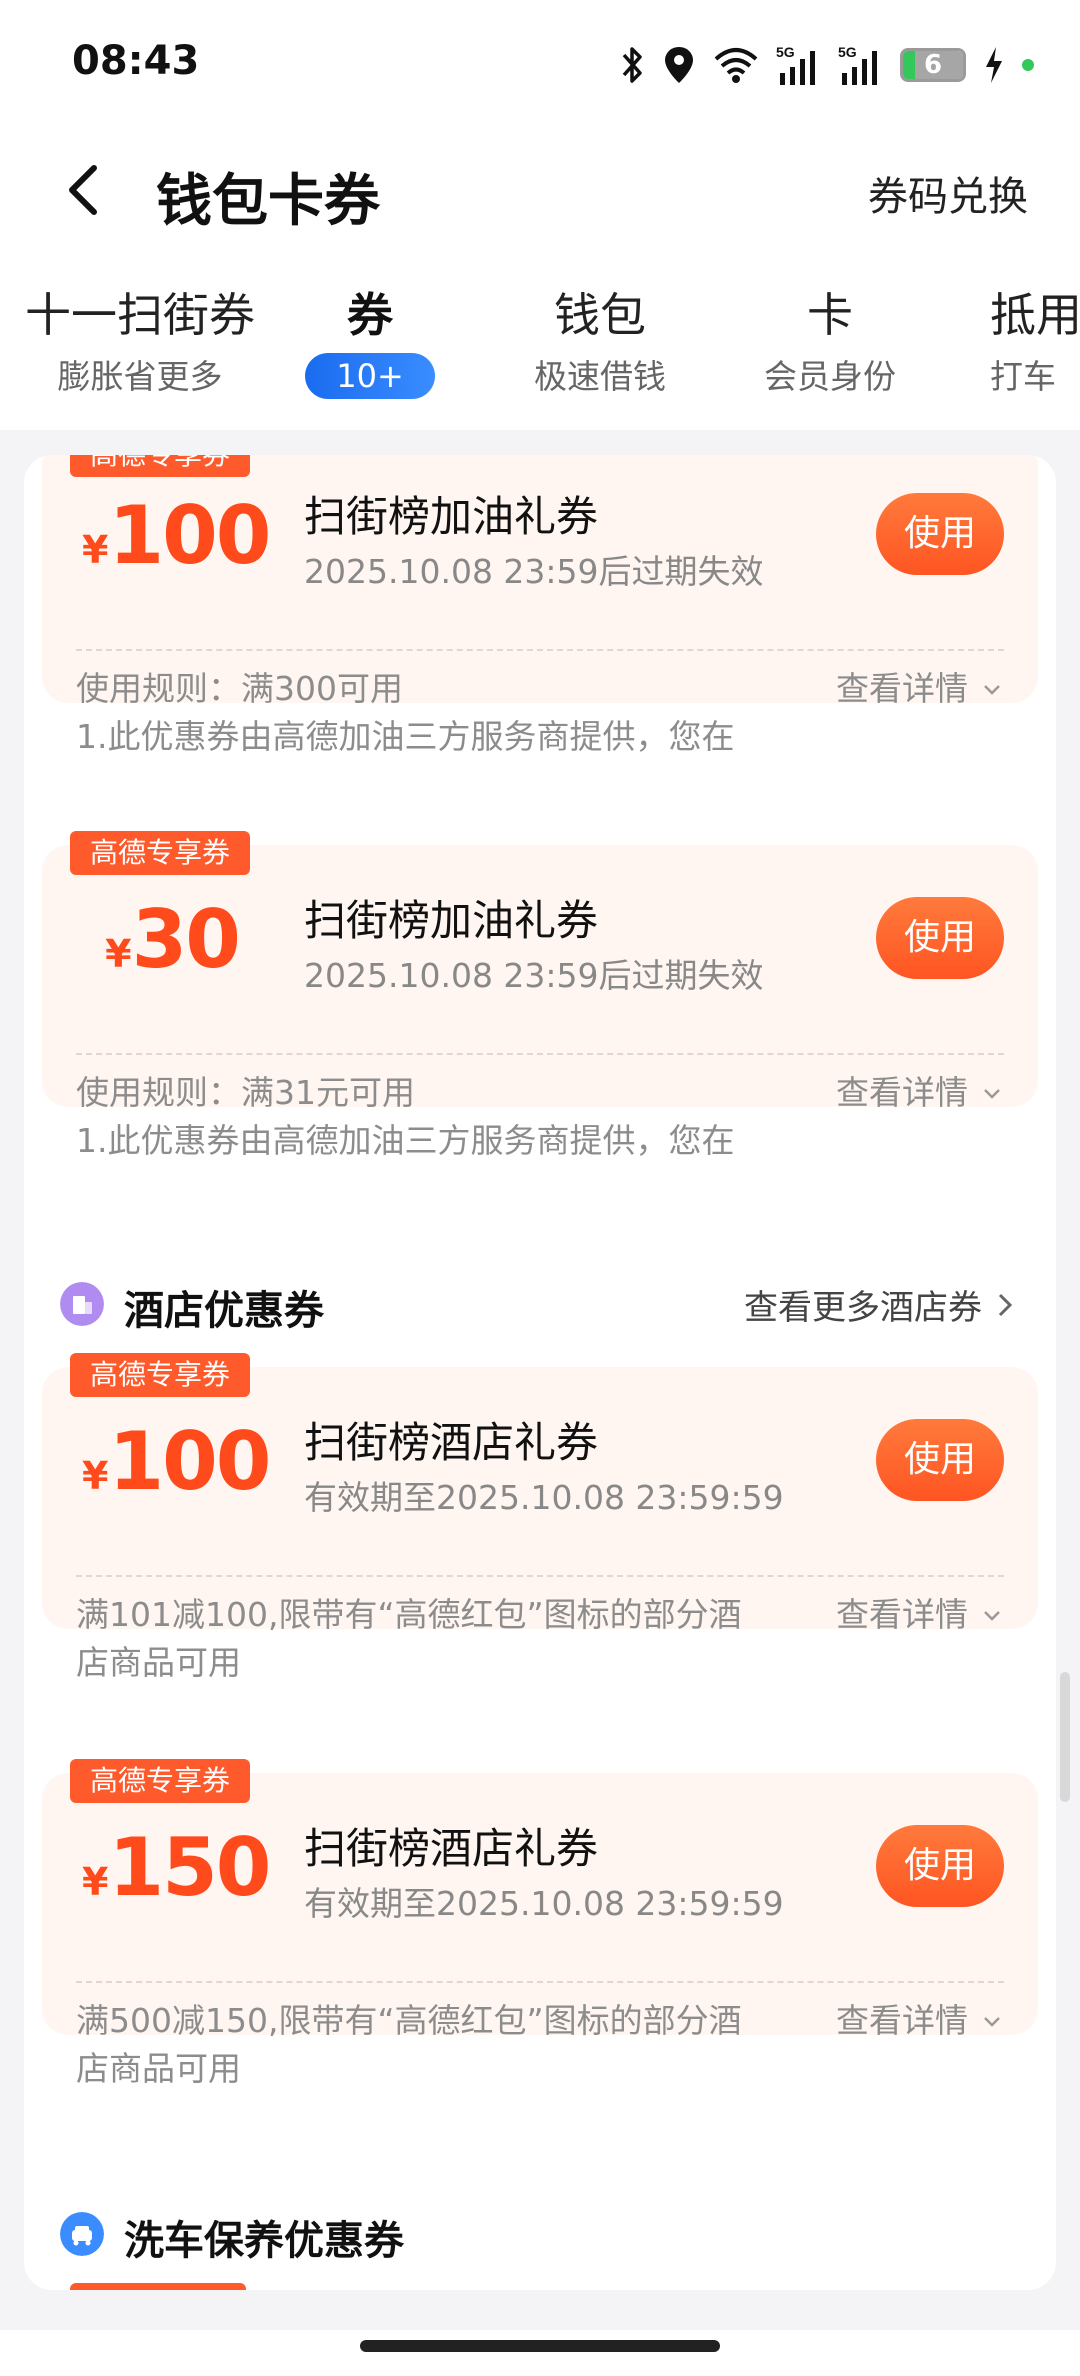 The height and width of the screenshot is (2376, 1080). What do you see at coordinates (264, 2241) in the screenshot?
I see `section-title: 洗车保养优惠券` at bounding box center [264, 2241].